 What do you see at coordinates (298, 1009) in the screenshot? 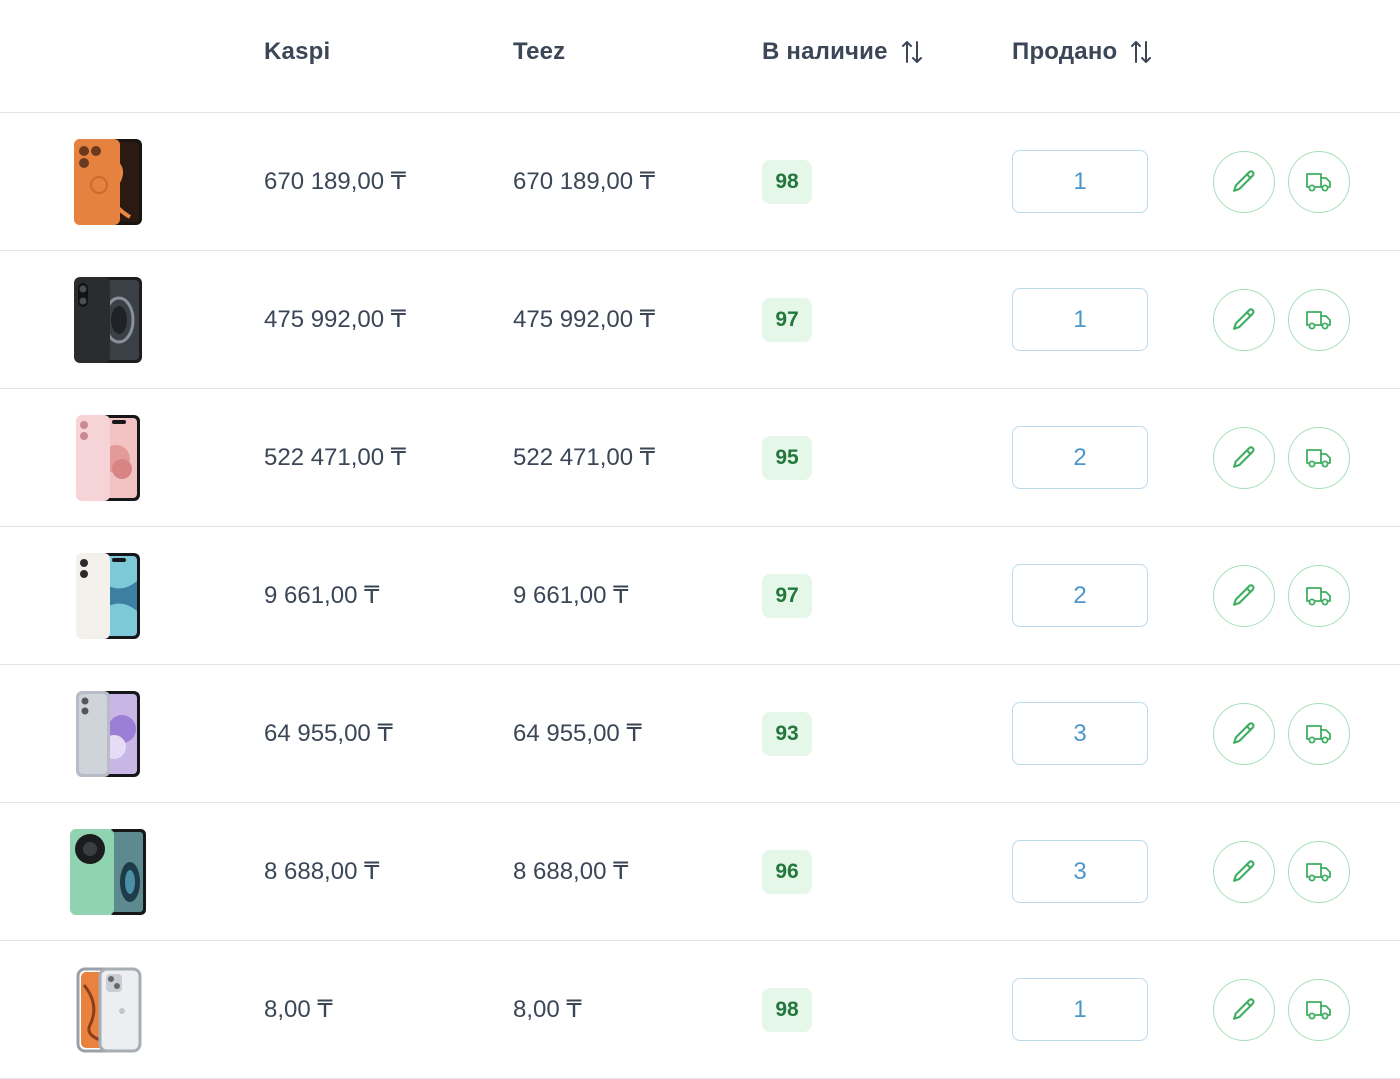
I see `kaspi-price: 8,00 ₸` at bounding box center [298, 1009].